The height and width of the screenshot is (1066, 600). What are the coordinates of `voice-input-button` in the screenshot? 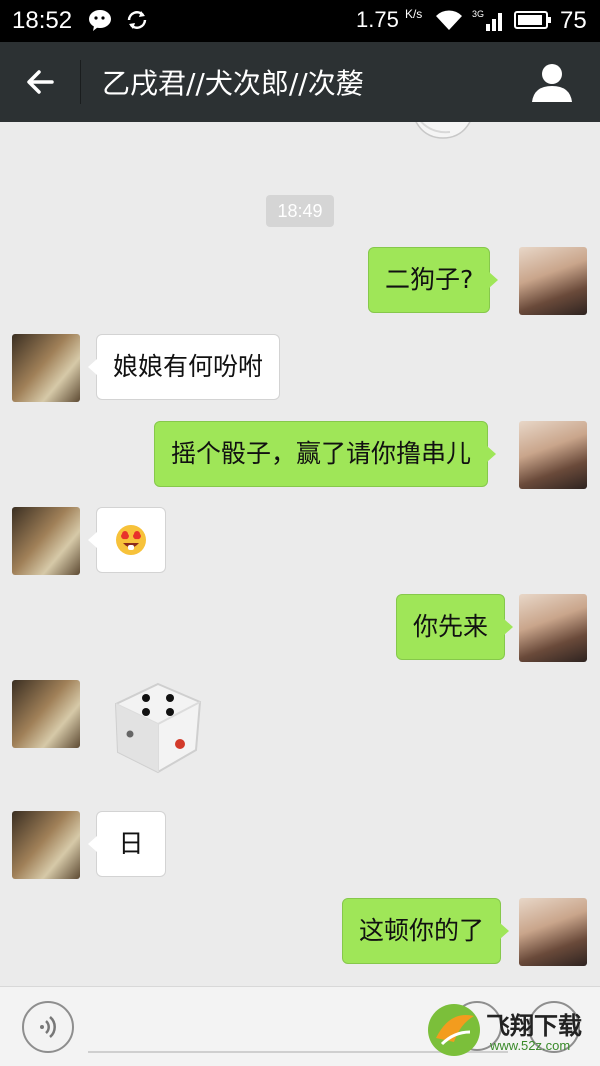 It's located at (48, 1027).